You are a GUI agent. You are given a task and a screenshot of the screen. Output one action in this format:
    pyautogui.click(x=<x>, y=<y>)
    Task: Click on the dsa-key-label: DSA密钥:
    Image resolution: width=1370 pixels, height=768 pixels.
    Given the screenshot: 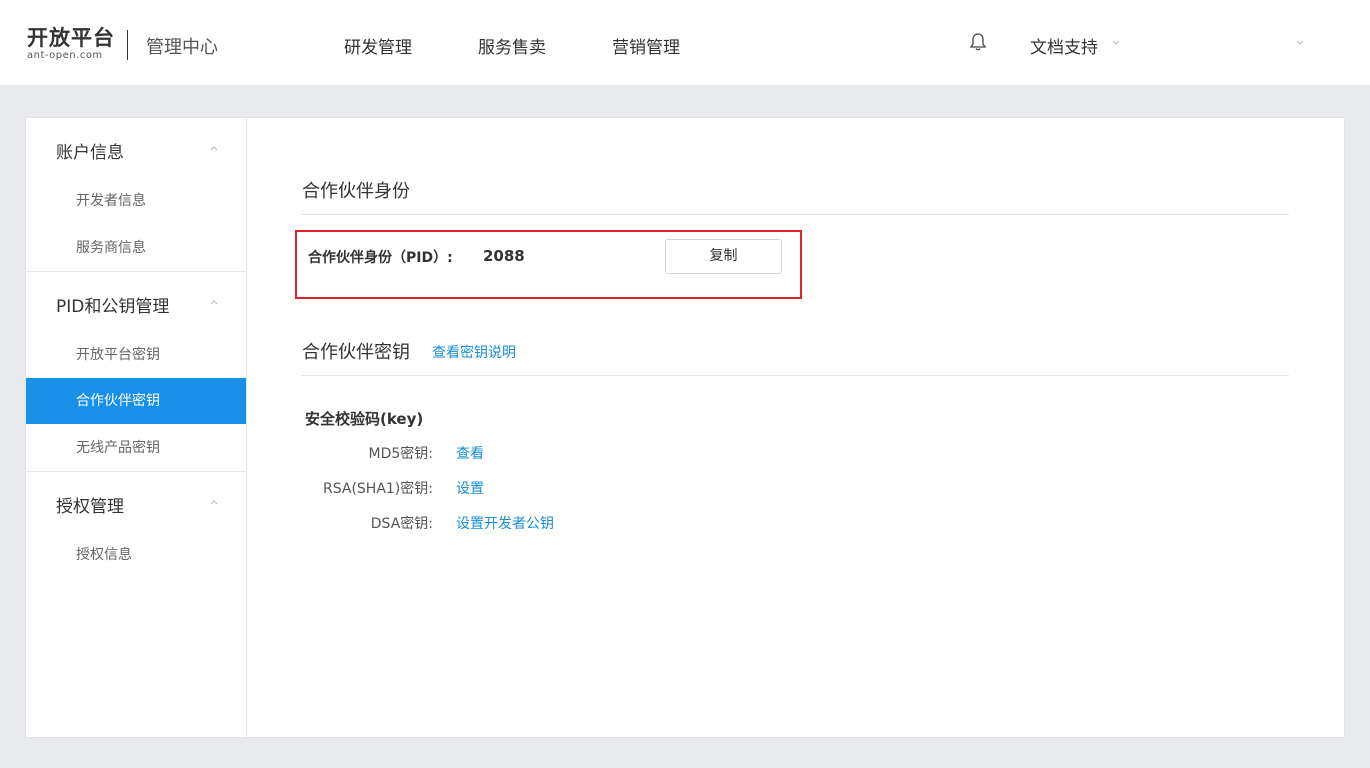 What is the action you would take?
    pyautogui.click(x=401, y=524)
    